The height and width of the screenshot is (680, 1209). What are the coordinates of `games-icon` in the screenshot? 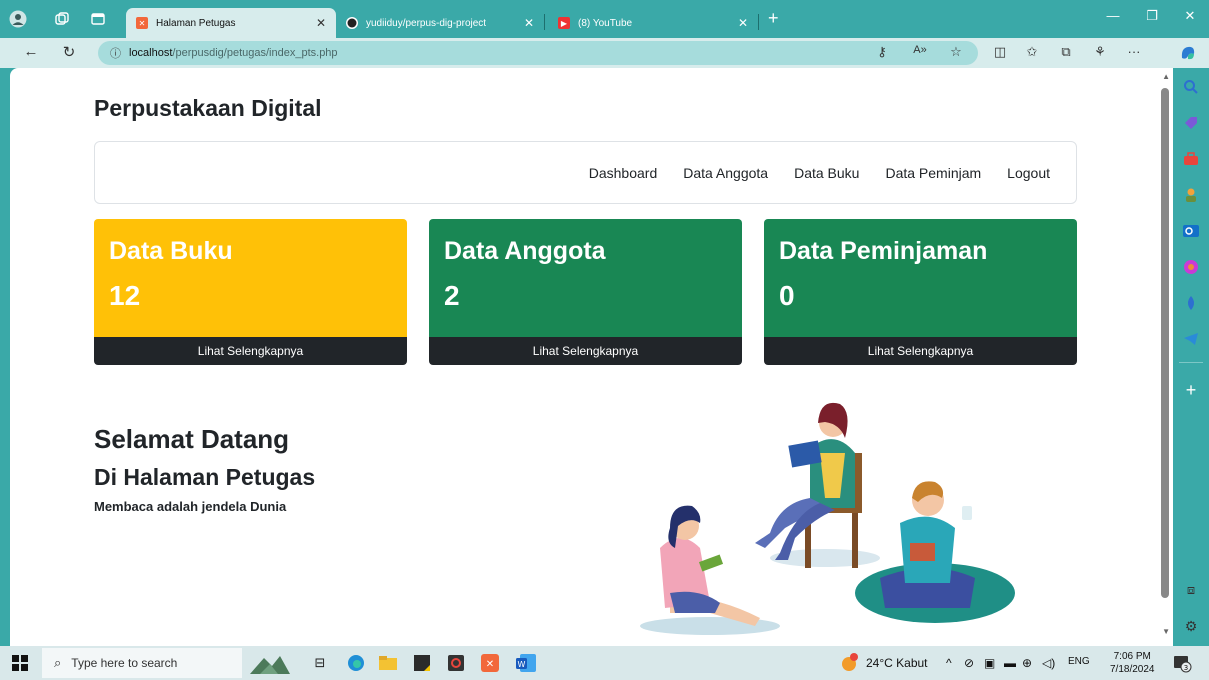 It's located at (1191, 195).